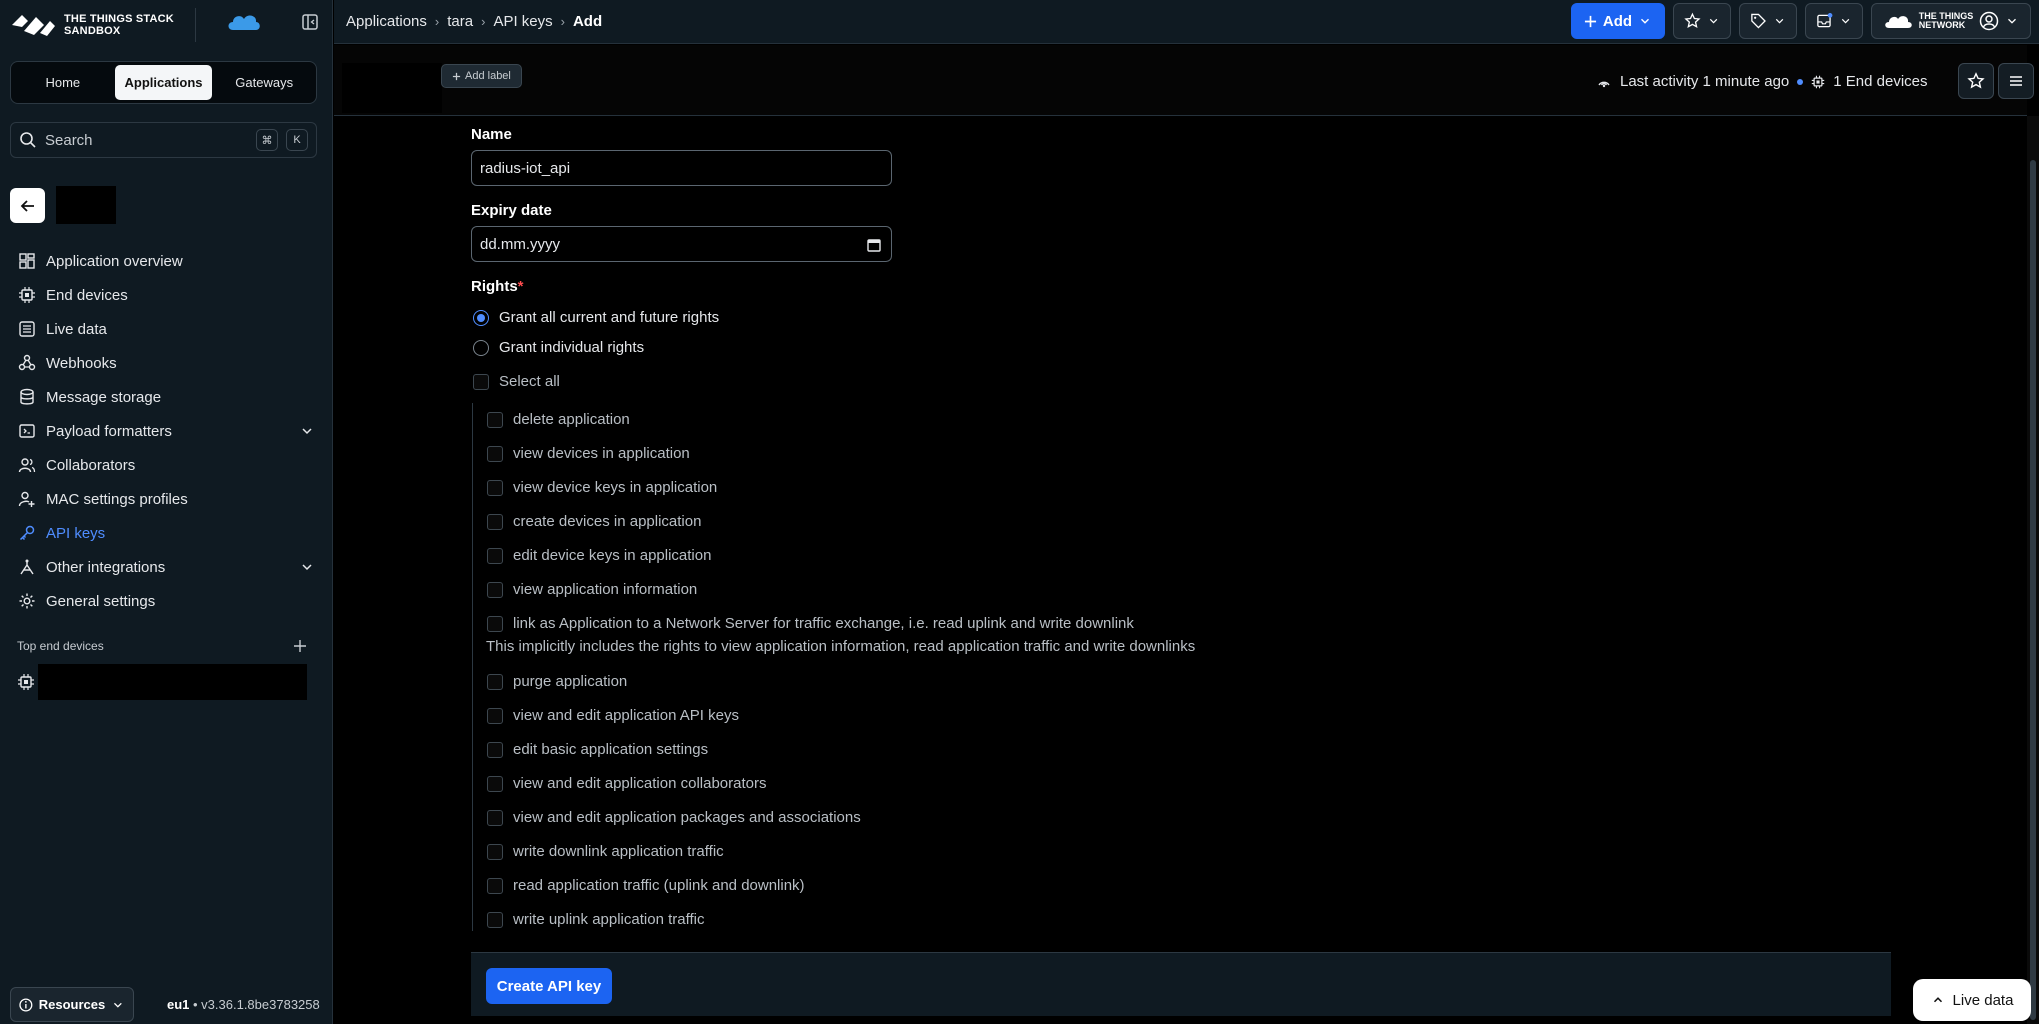 This screenshot has width=2039, height=1024. I want to click on form-footer: Create API key, so click(1181, 984).